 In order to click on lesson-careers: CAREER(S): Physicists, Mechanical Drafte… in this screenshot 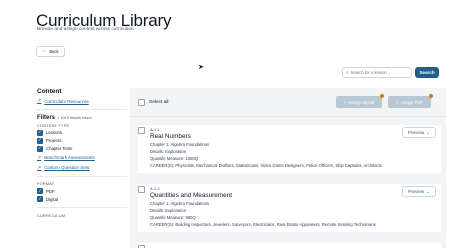, I will do `click(266, 165)`.